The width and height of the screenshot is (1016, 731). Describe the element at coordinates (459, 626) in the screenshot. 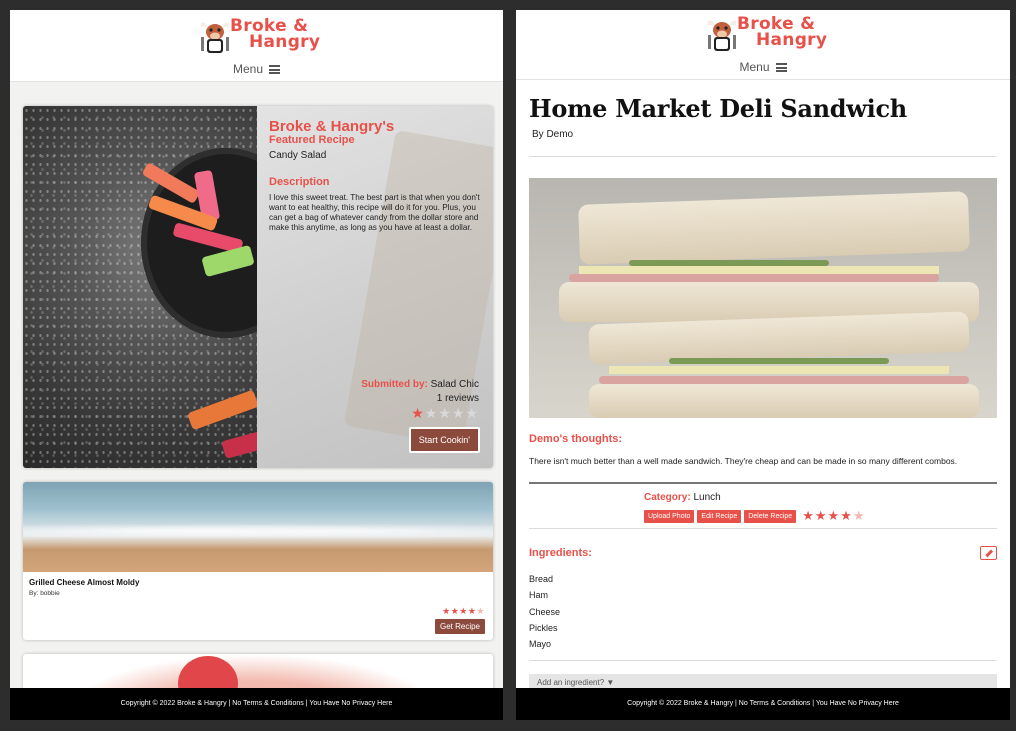

I see `get-recipe-button: Get Recipe` at that location.